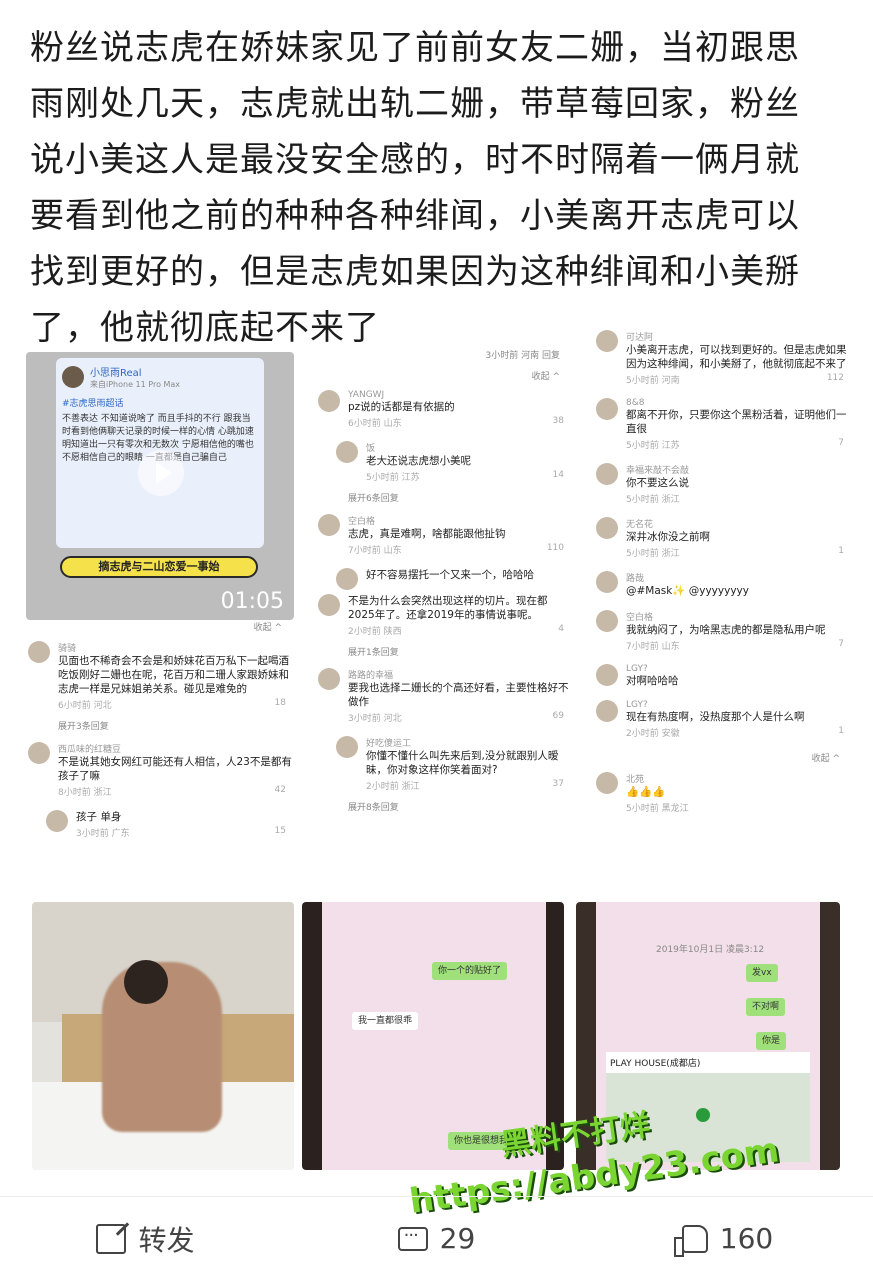 Image resolution: width=873 pixels, height=1280 pixels. What do you see at coordinates (103, 834) in the screenshot?
I see `comment-time: 3小时前 广东` at bounding box center [103, 834].